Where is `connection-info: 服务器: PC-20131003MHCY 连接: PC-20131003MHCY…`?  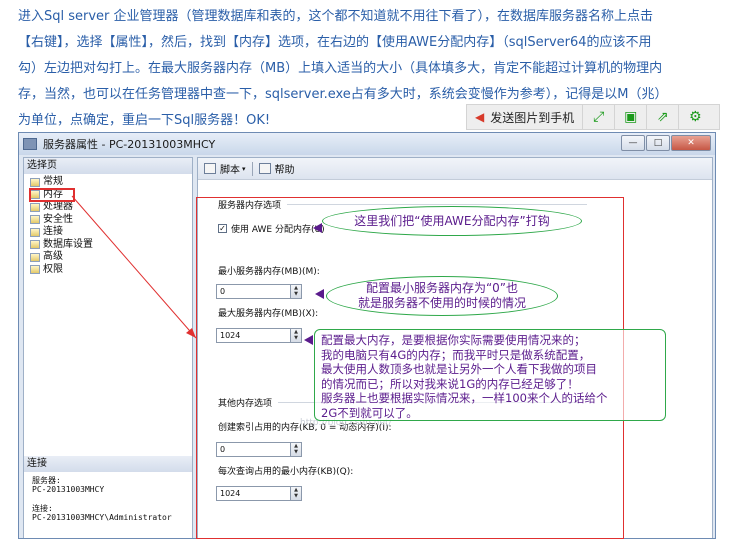
connection-info: 服务器: PC-20131003MHCY 连接: PC-20131003MHCY… is located at coordinates (102, 499).